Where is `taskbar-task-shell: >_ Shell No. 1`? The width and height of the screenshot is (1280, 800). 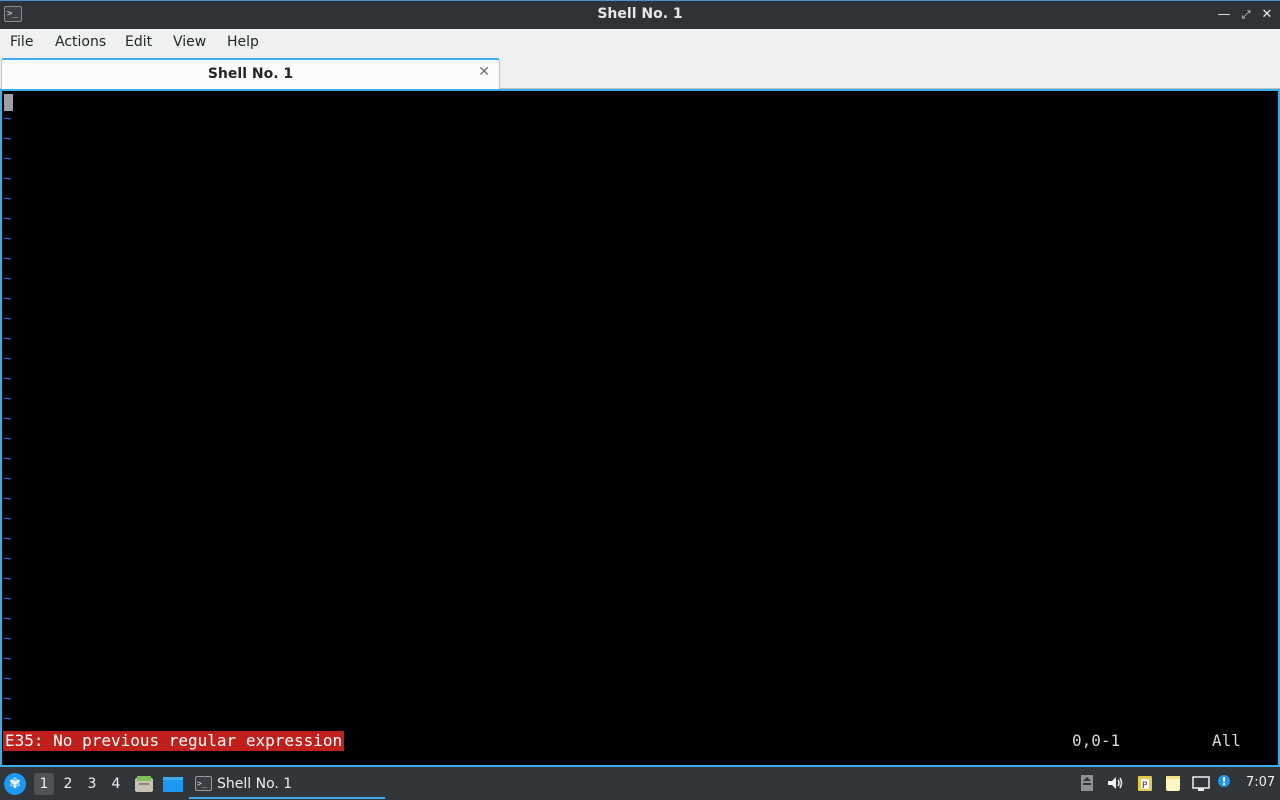 taskbar-task-shell: >_ Shell No. 1 is located at coordinates (287, 784).